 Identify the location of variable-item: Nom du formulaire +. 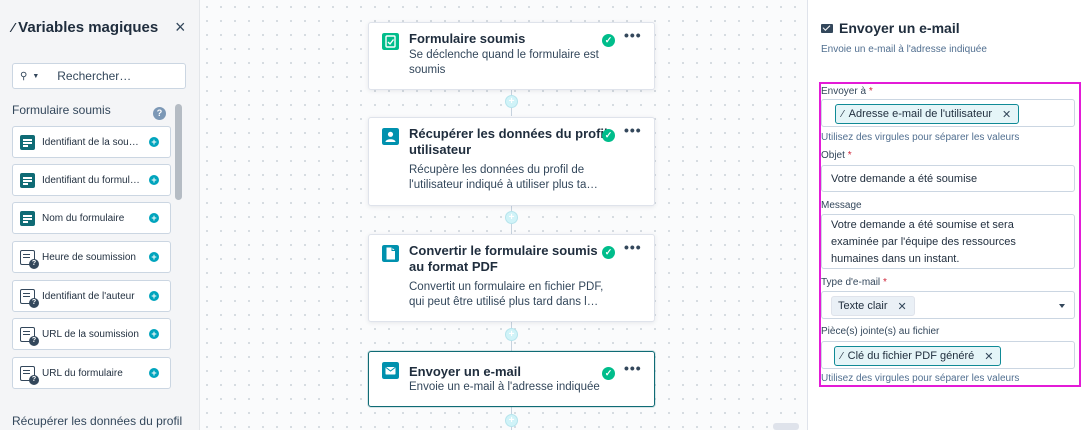
(91, 218).